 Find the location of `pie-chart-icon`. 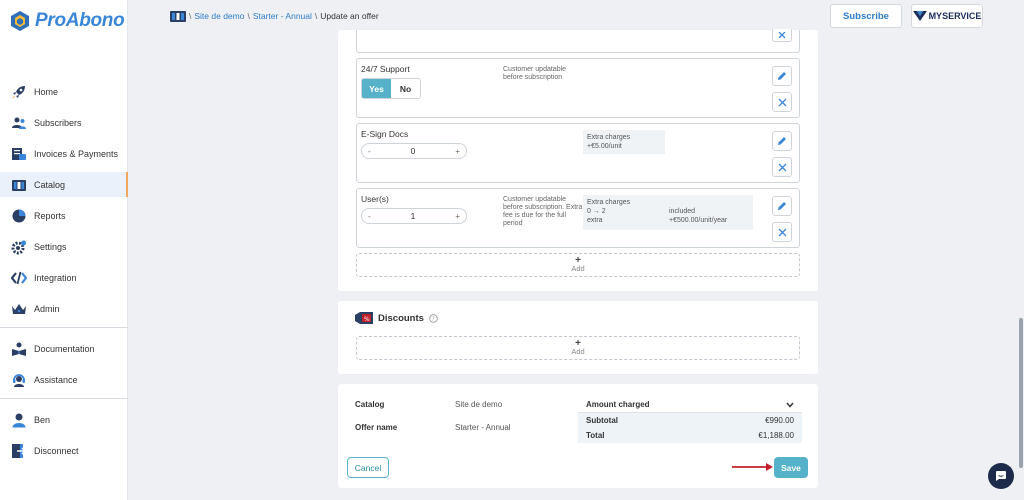

pie-chart-icon is located at coordinates (19, 216).